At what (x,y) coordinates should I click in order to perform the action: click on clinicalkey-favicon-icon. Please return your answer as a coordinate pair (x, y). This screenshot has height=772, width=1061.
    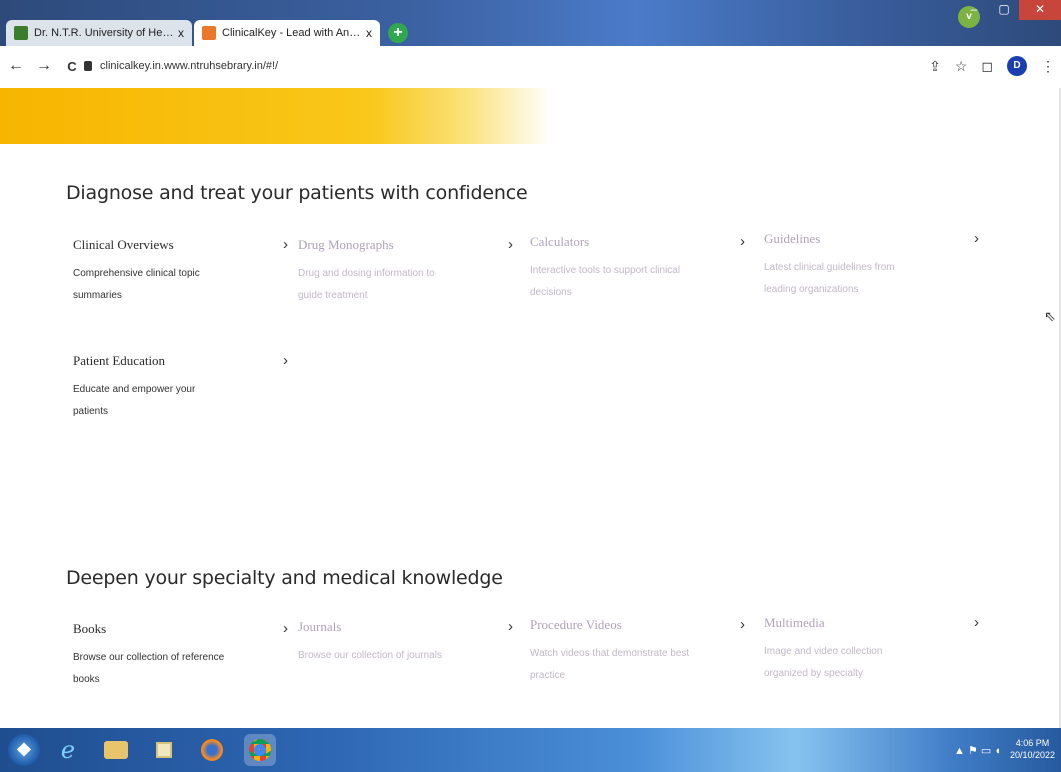
    Looking at the image, I should click on (209, 33).